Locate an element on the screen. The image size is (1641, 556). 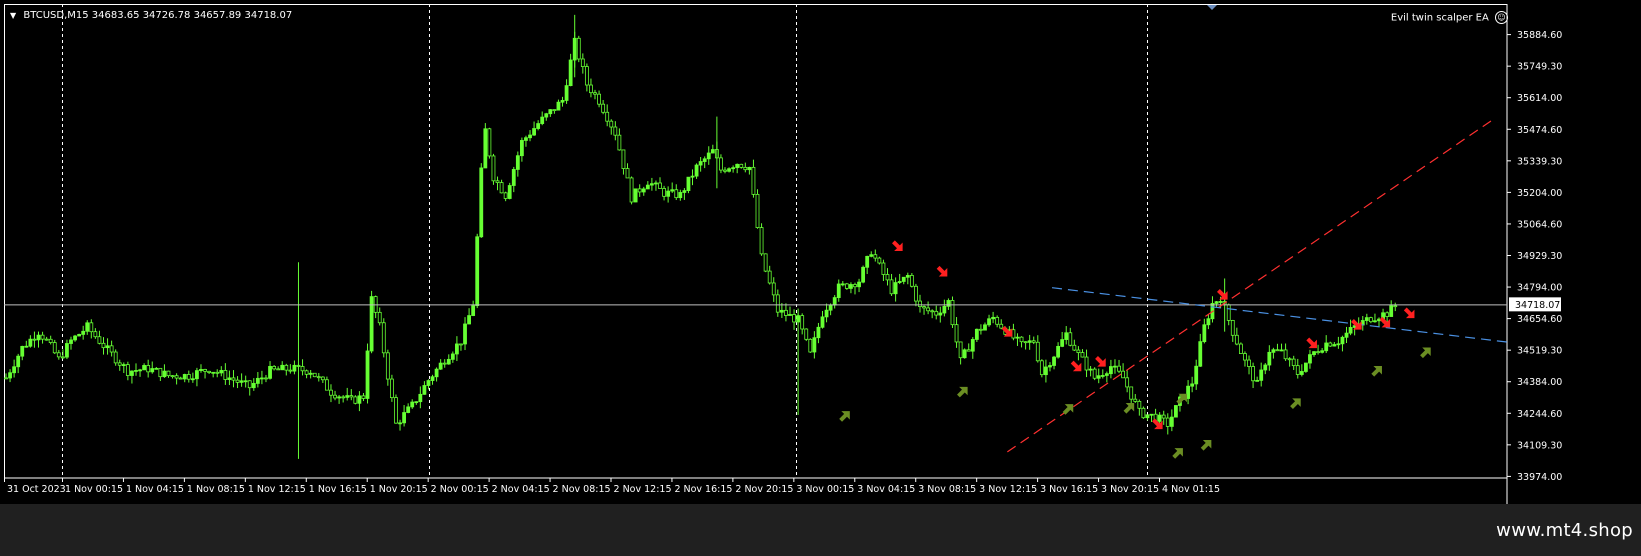
price-tick-label: 34654.60 is located at coordinates (1539, 319).